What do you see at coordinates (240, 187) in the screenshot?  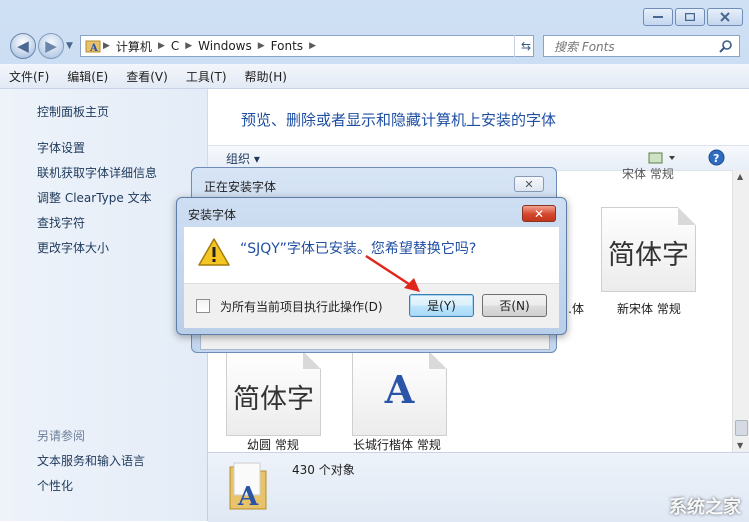 I see `dialog-title: 正在安装字体` at bounding box center [240, 187].